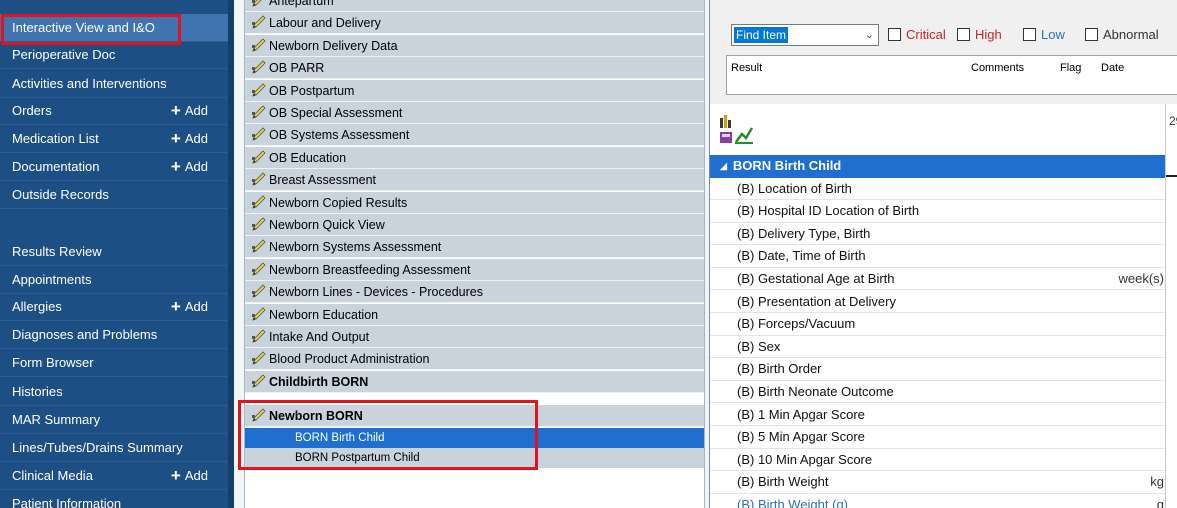 The image size is (1177, 508). Describe the element at coordinates (327, 225) in the screenshot. I see `band-label: Newborn Quick View` at that location.